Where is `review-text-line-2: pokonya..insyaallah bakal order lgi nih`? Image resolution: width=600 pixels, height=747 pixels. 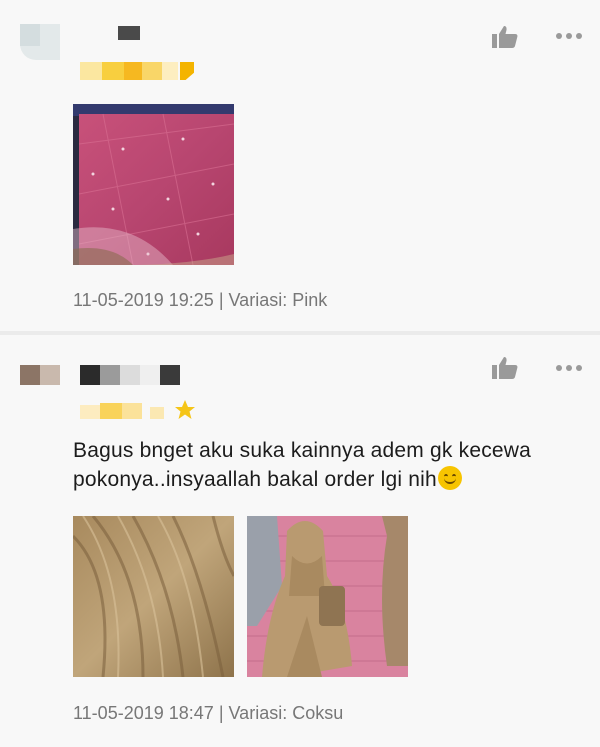
review-text-line-2: pokonya..insyaallah bakal order lgi nih is located at coordinates (255, 479).